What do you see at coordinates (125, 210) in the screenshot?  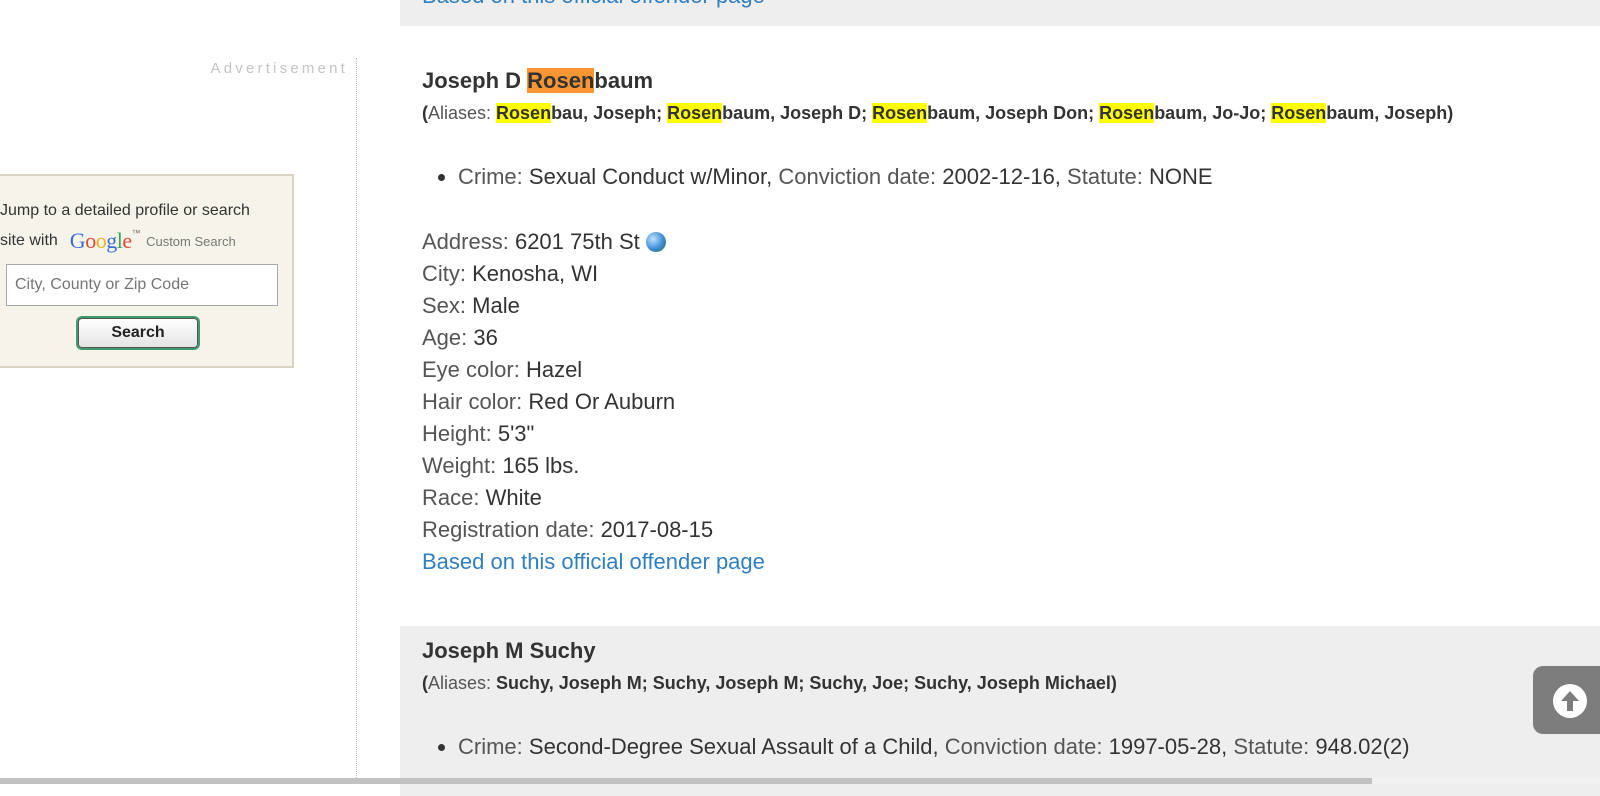 I see `search-prompt-line1: Jump to a detailed profile or search` at bounding box center [125, 210].